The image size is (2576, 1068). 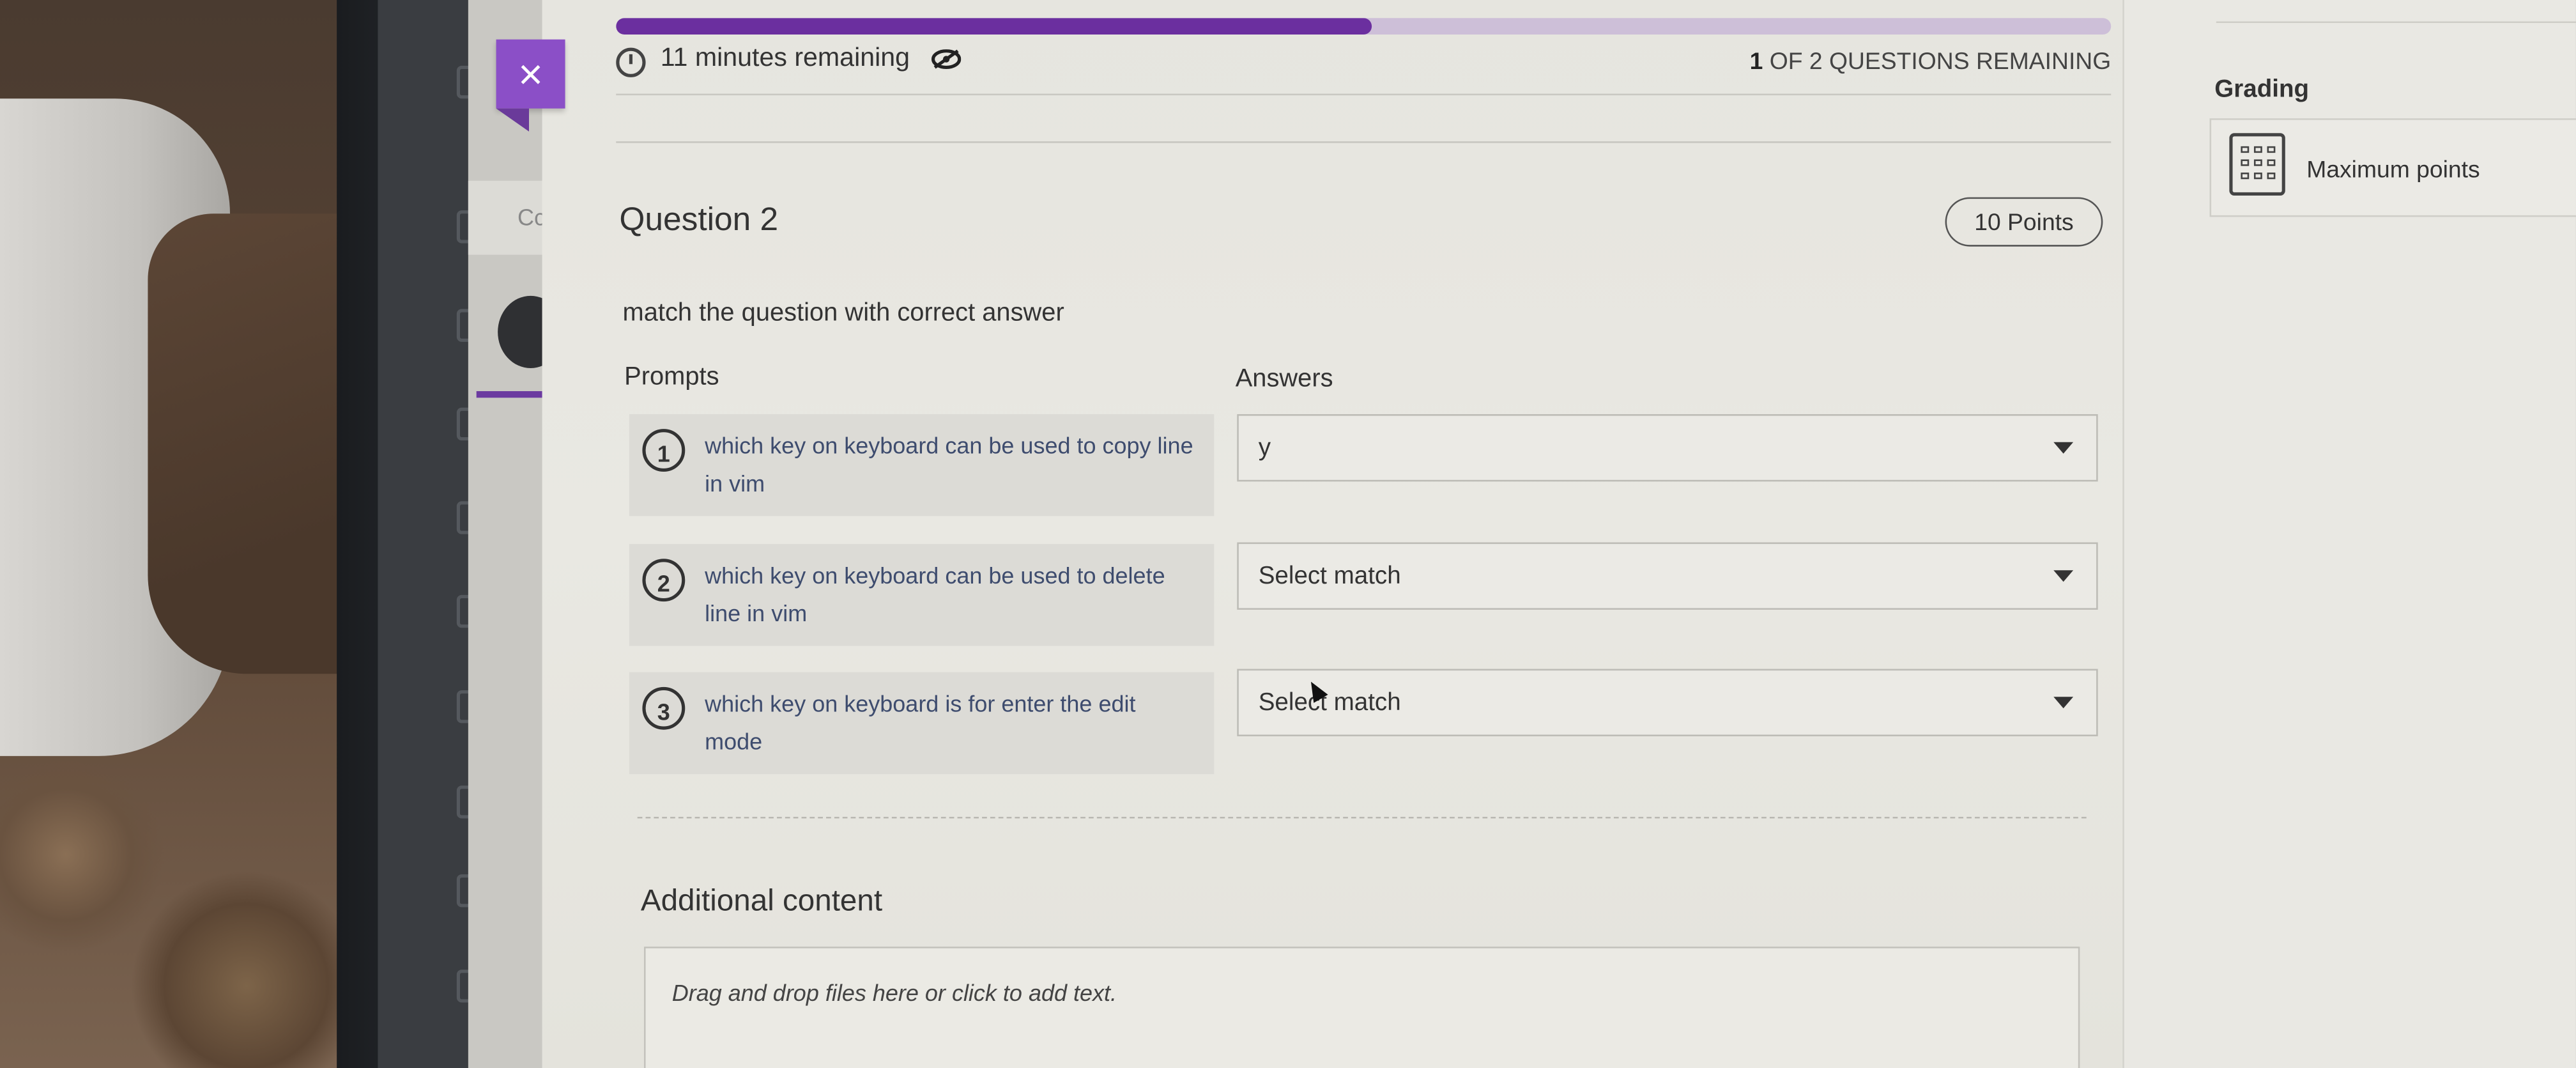 I want to click on questions-remaining-label: OF 2 QUESTIONS REMAINING, so click(x=1937, y=63).